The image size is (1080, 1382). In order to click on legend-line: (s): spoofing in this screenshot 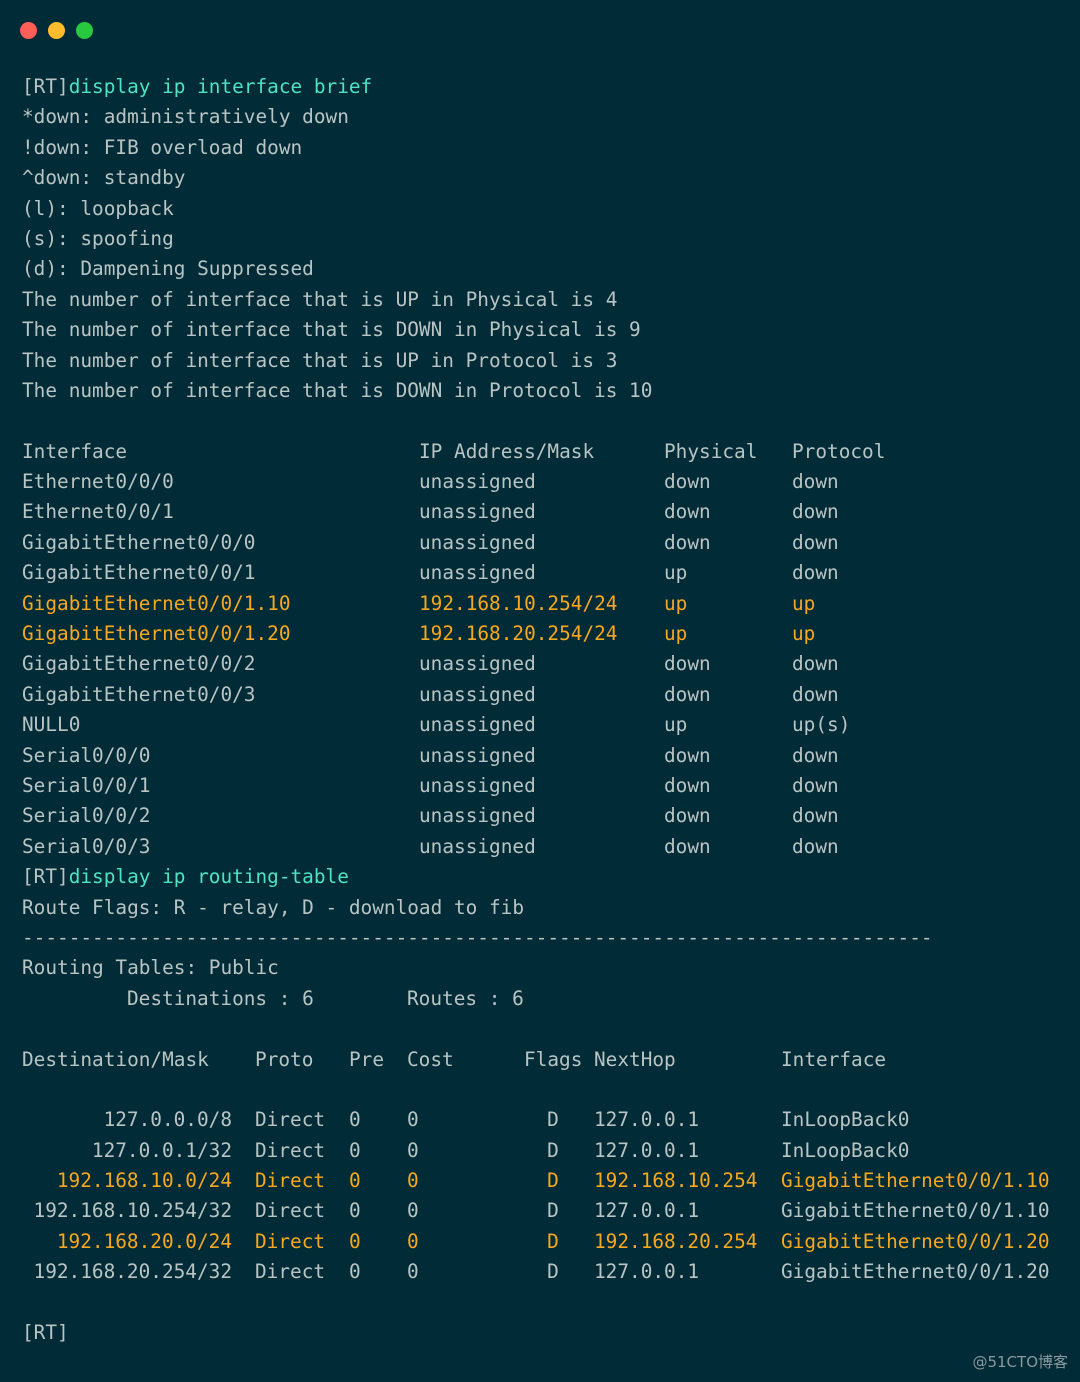, I will do `click(98, 238)`.